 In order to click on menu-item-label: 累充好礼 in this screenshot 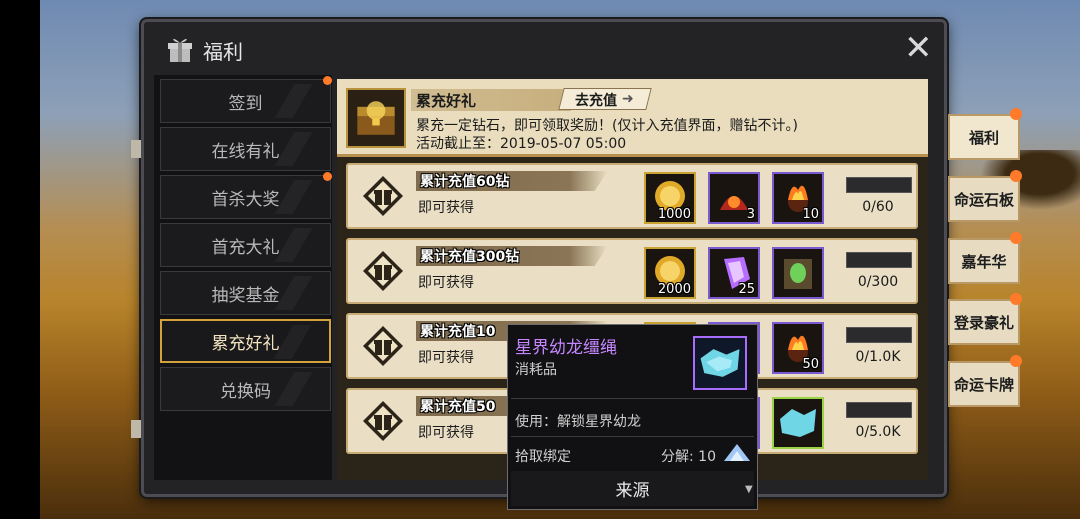, I will do `click(245, 343)`.